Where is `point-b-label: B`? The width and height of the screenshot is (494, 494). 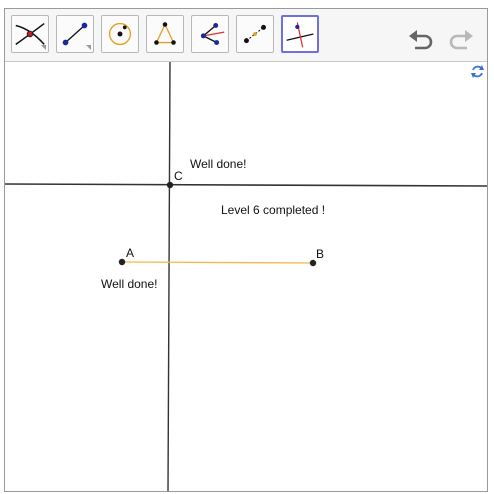
point-b-label: B is located at coordinates (320, 254).